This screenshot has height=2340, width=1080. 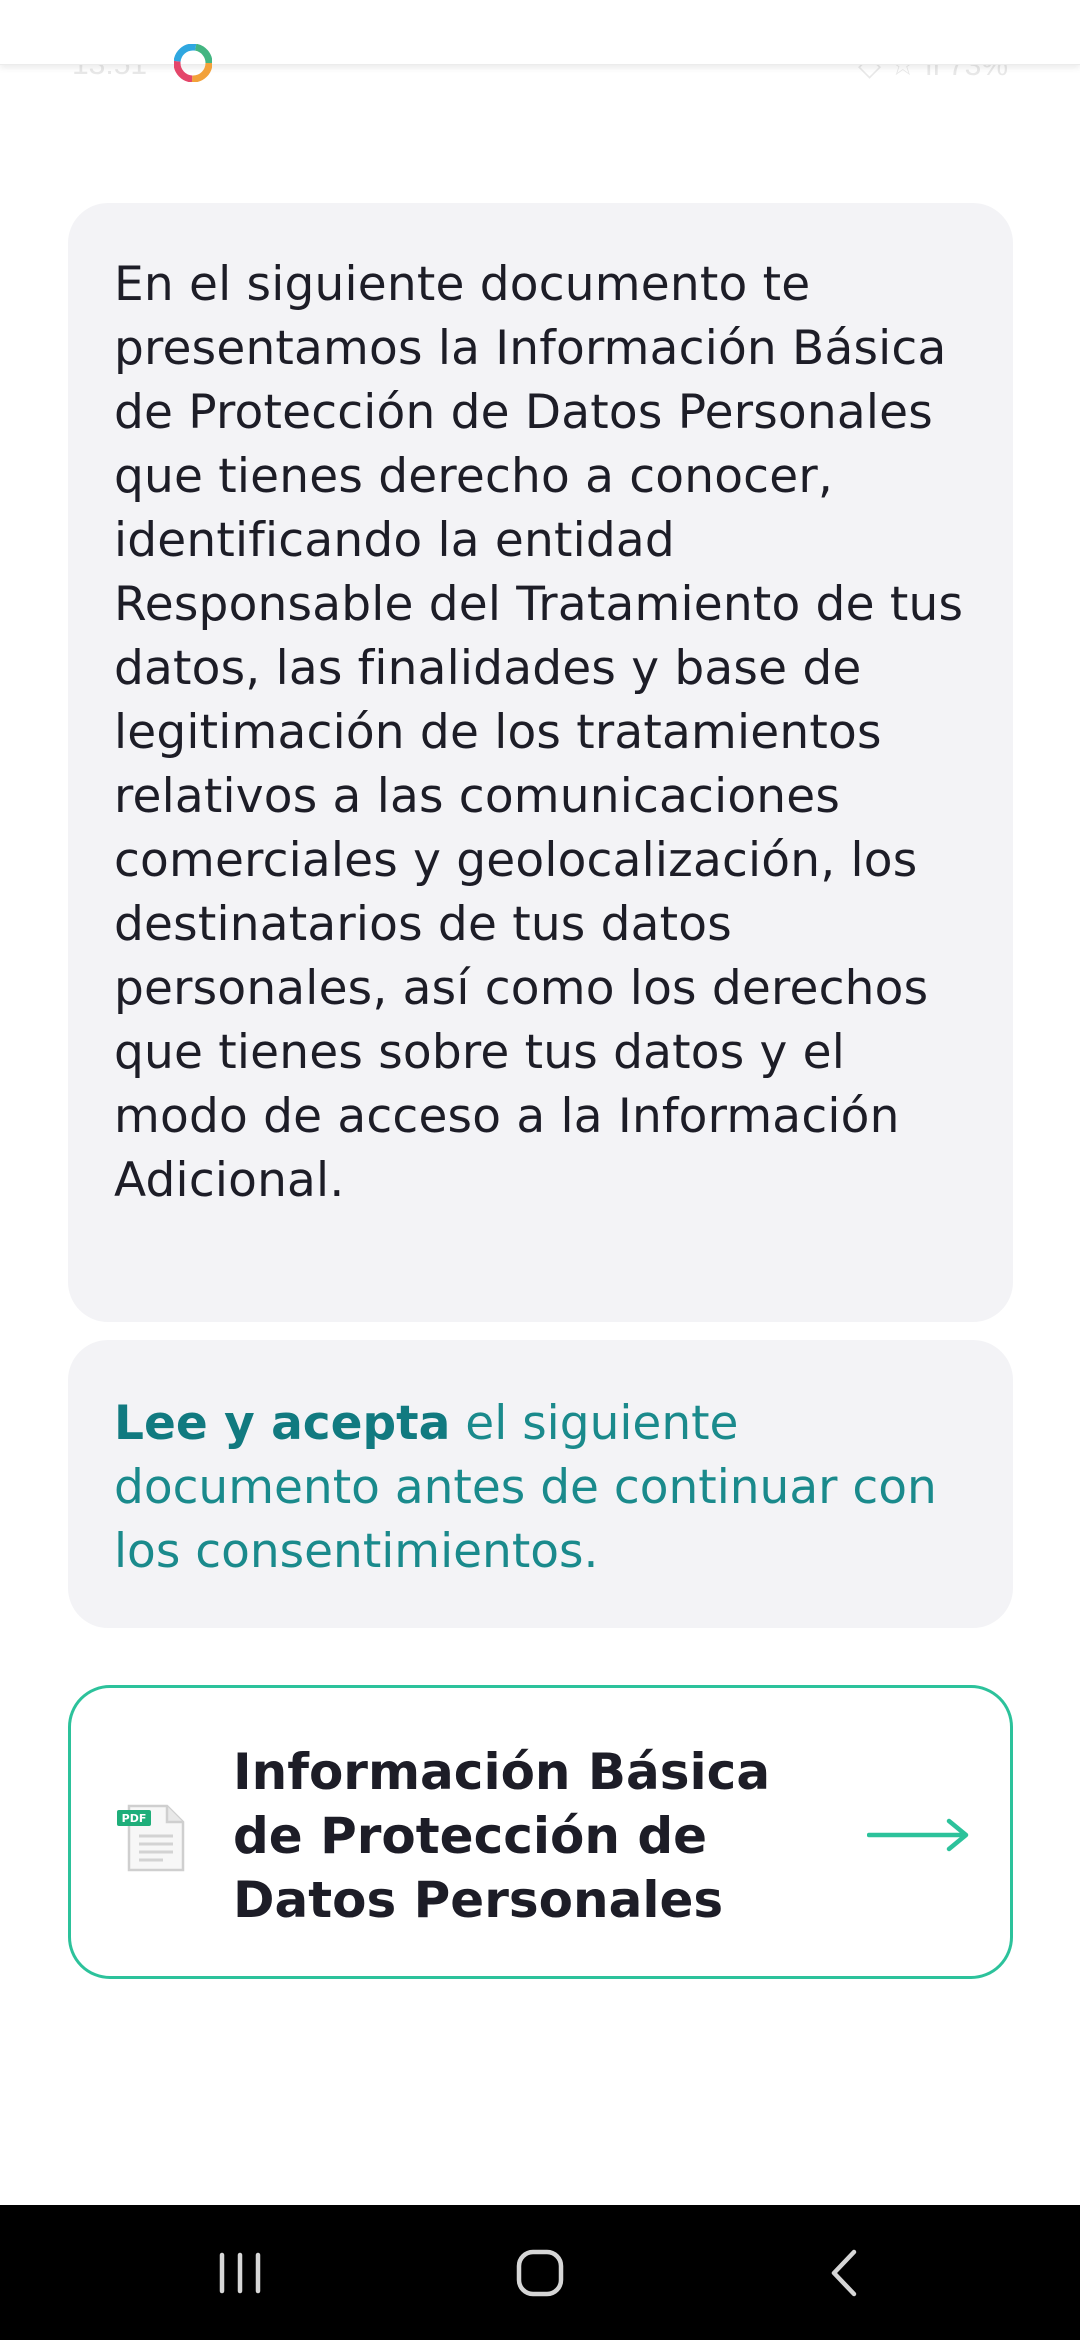 What do you see at coordinates (134, 1818) in the screenshot?
I see `pdf-badge-label: PDF` at bounding box center [134, 1818].